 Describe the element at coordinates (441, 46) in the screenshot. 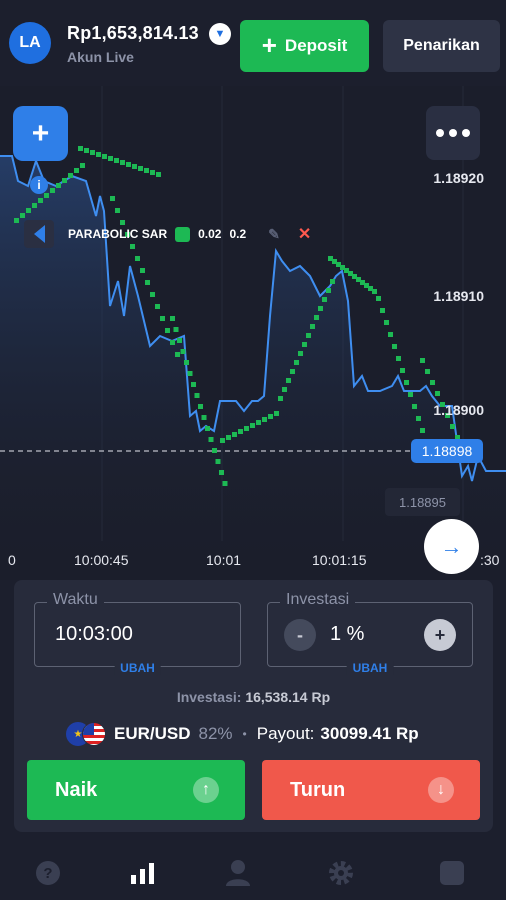

I see `withdraw-button: Penarikan` at that location.